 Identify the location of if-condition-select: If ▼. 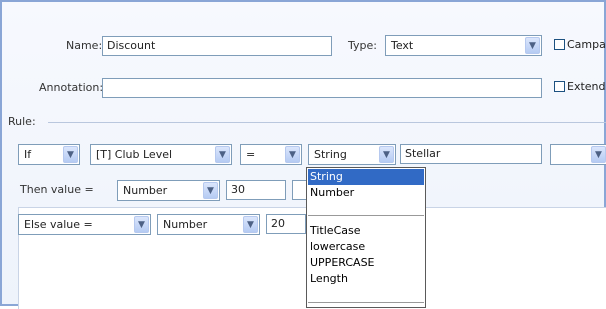
(49, 154).